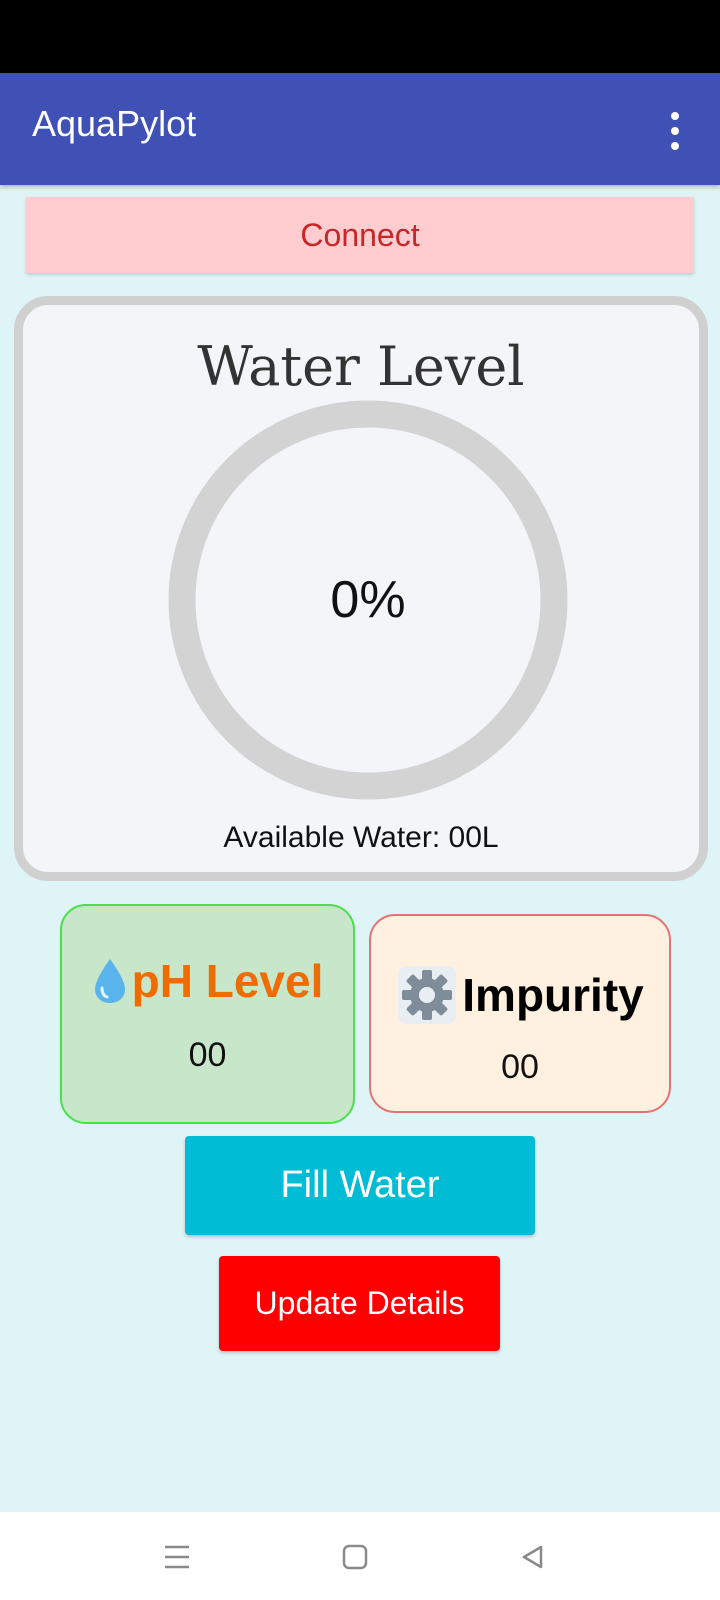 Image resolution: width=720 pixels, height=1600 pixels. Describe the element at coordinates (361, 366) in the screenshot. I see `water-level-title: Water Level` at that location.